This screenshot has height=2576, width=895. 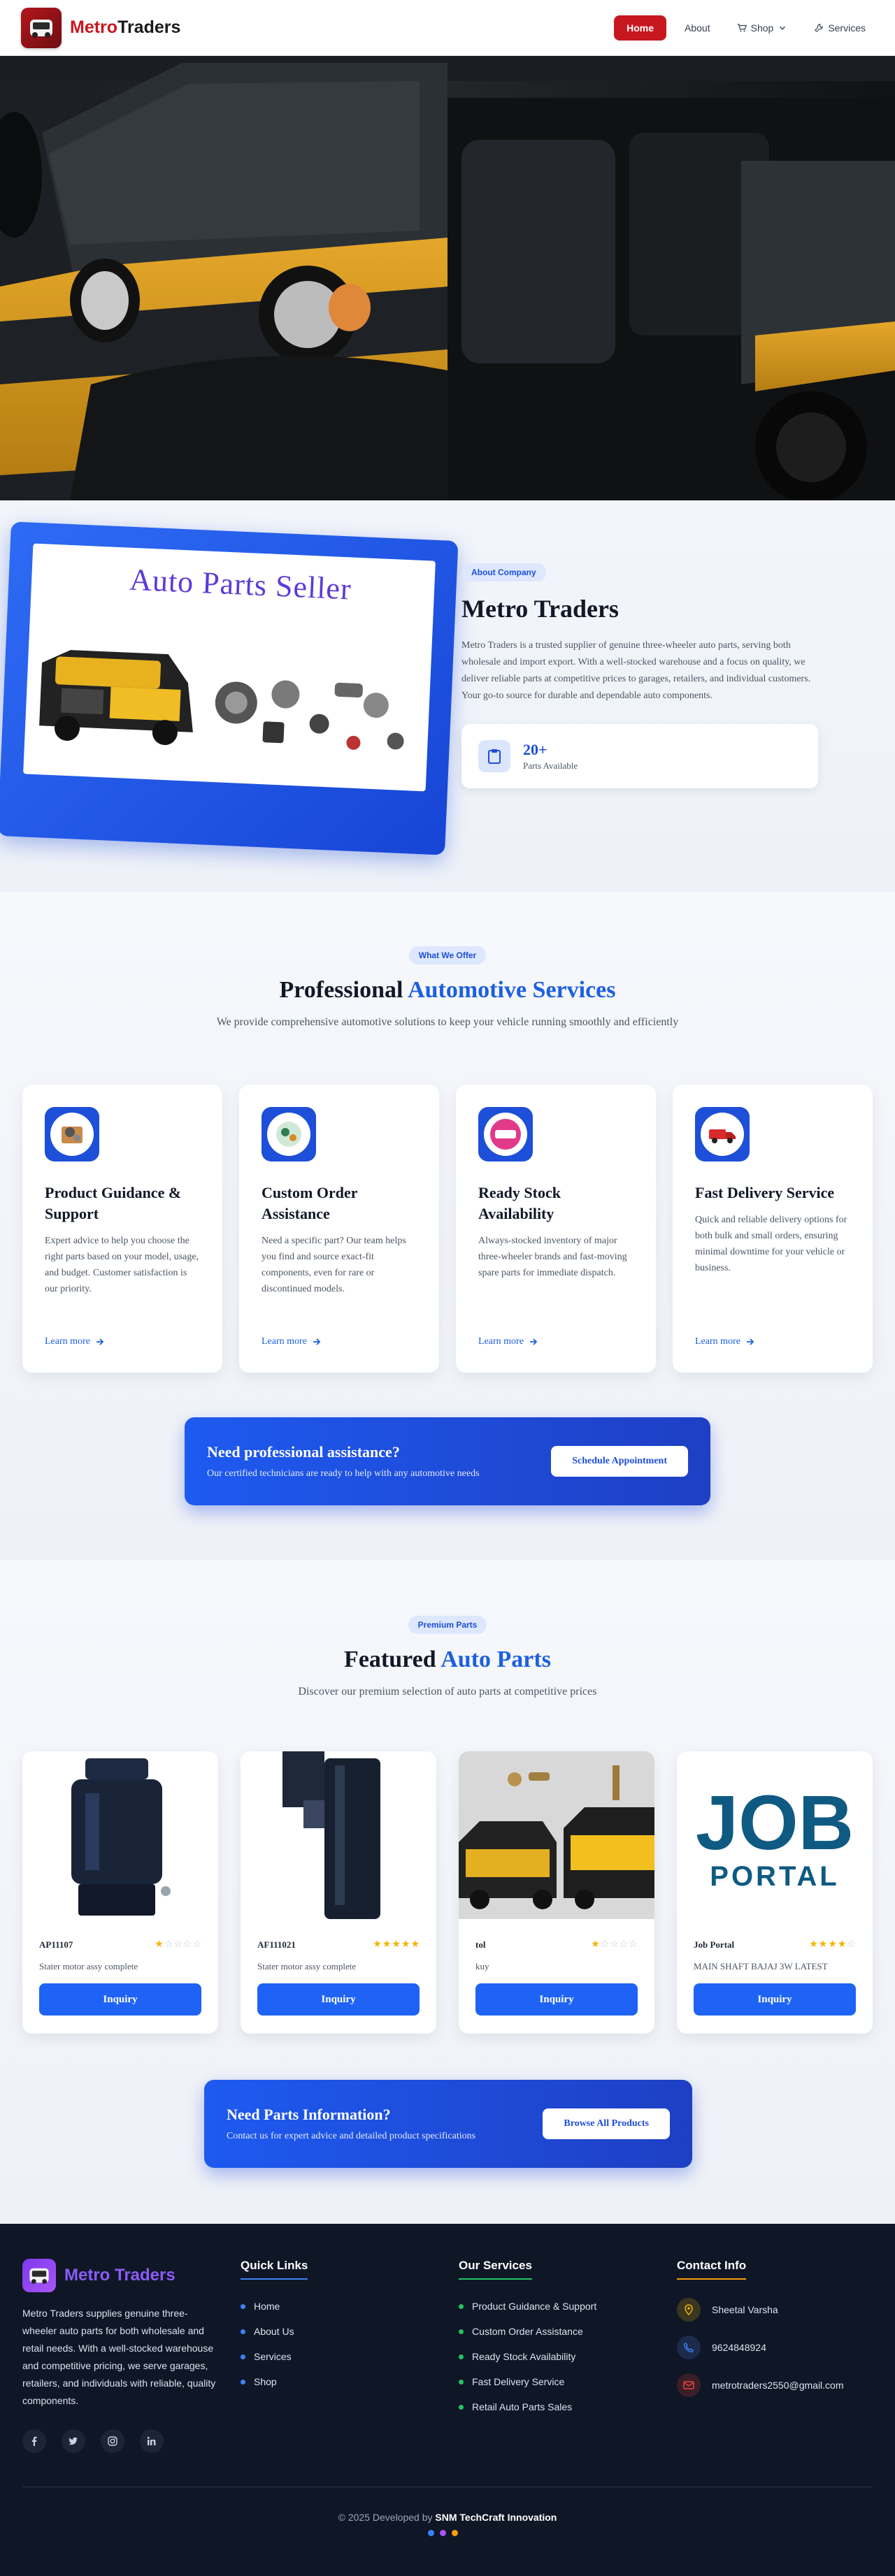 I want to click on footer-link-label: Shop, so click(x=265, y=2382).